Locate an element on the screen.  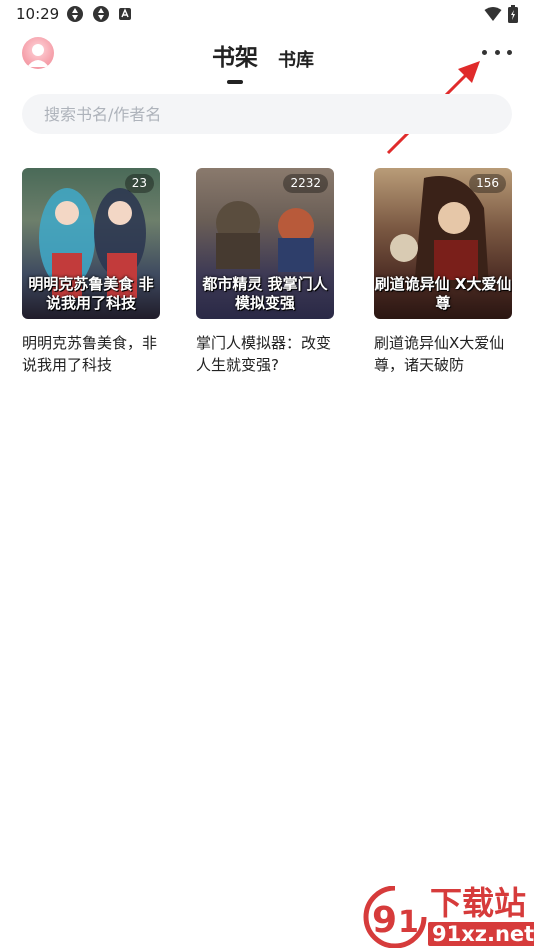
svg-text: 1 is located at coordinates (408, 922).